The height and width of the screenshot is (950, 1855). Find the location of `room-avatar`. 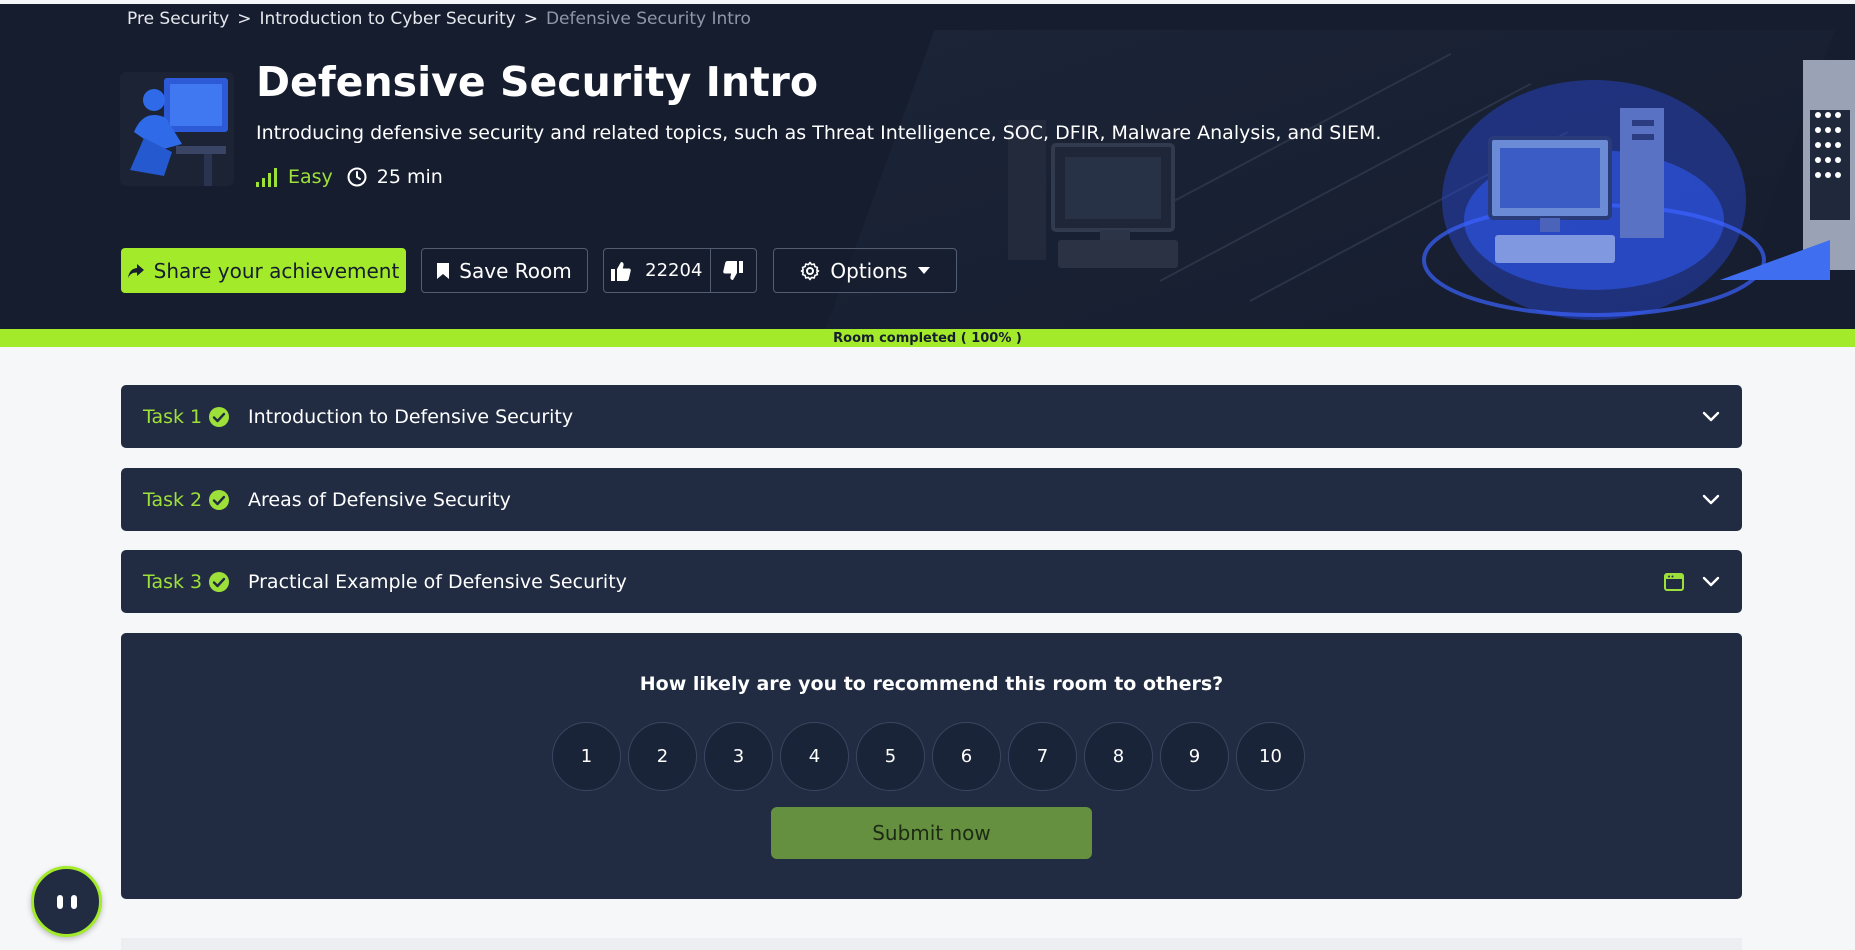

room-avatar is located at coordinates (177, 129).